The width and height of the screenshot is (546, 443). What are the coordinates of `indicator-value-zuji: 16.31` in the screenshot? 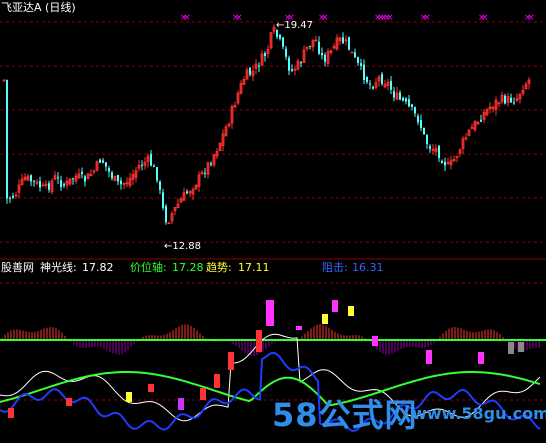 It's located at (368, 267).